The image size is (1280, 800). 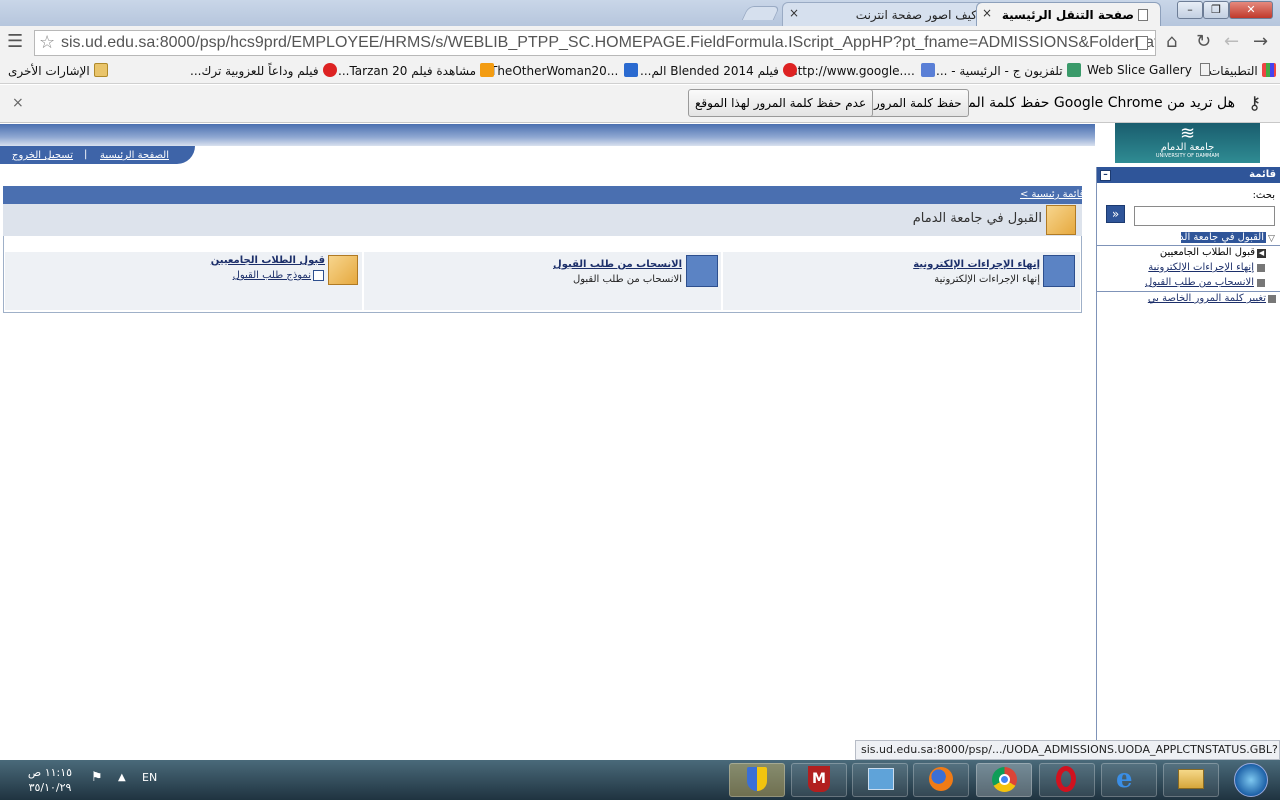 What do you see at coordinates (18, 103) in the screenshot?
I see `infobar-close-icon: ×` at bounding box center [18, 103].